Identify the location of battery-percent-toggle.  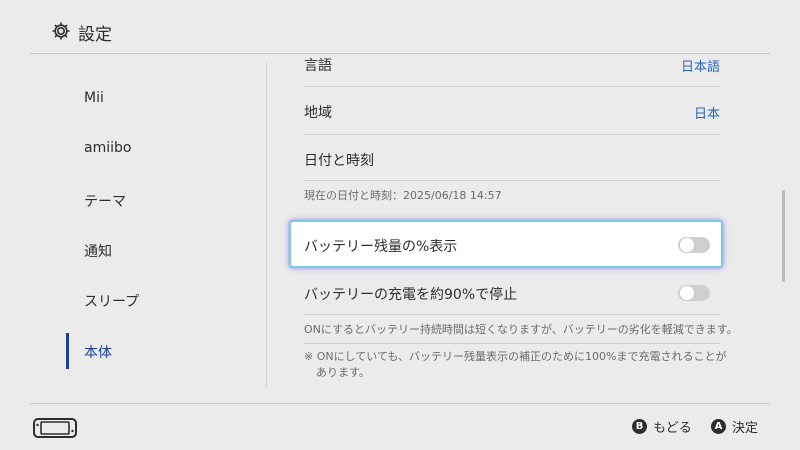
(694, 245).